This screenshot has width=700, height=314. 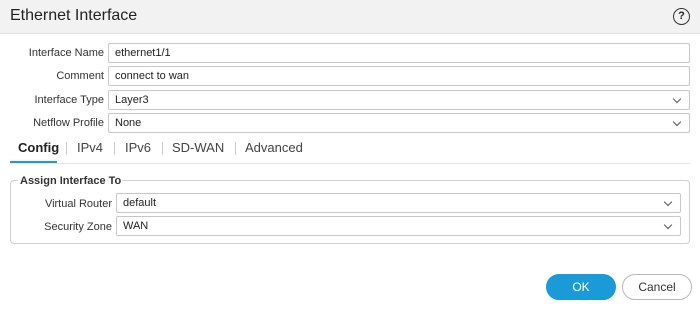 I want to click on dialog-titlebar: Ethernet Interface ?, so click(x=350, y=17).